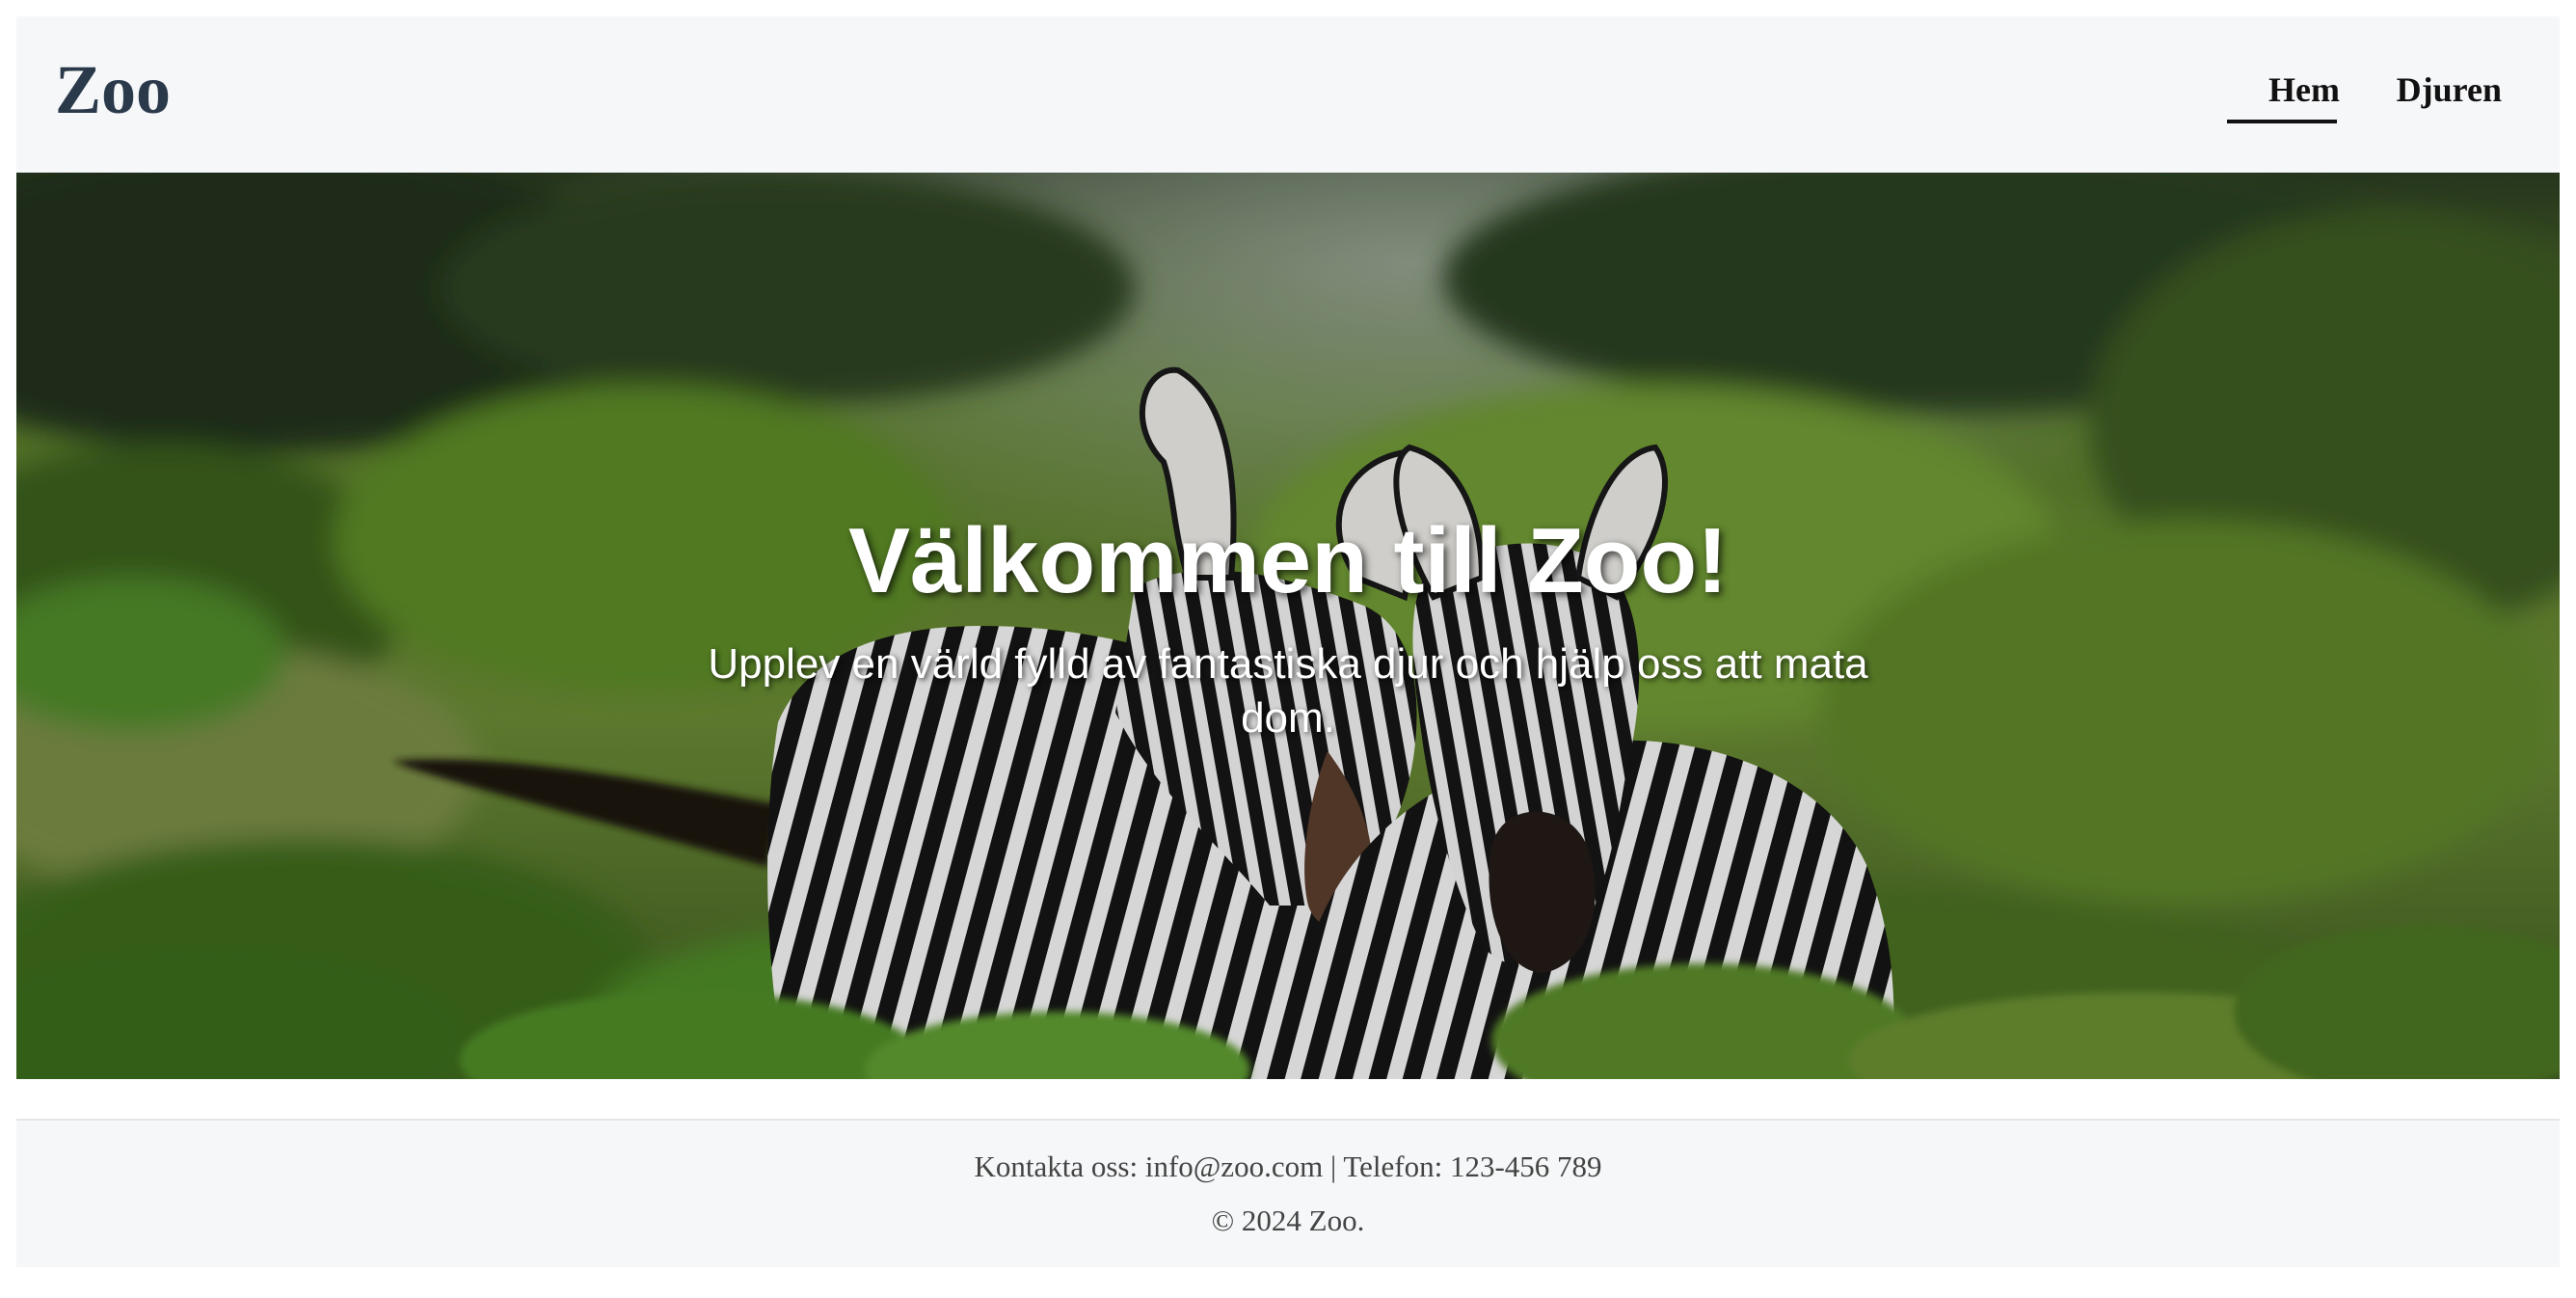 The image size is (2576, 1298). Describe the element at coordinates (1526, 1166) in the screenshot. I see `footer-phone: 123-456 789` at that location.